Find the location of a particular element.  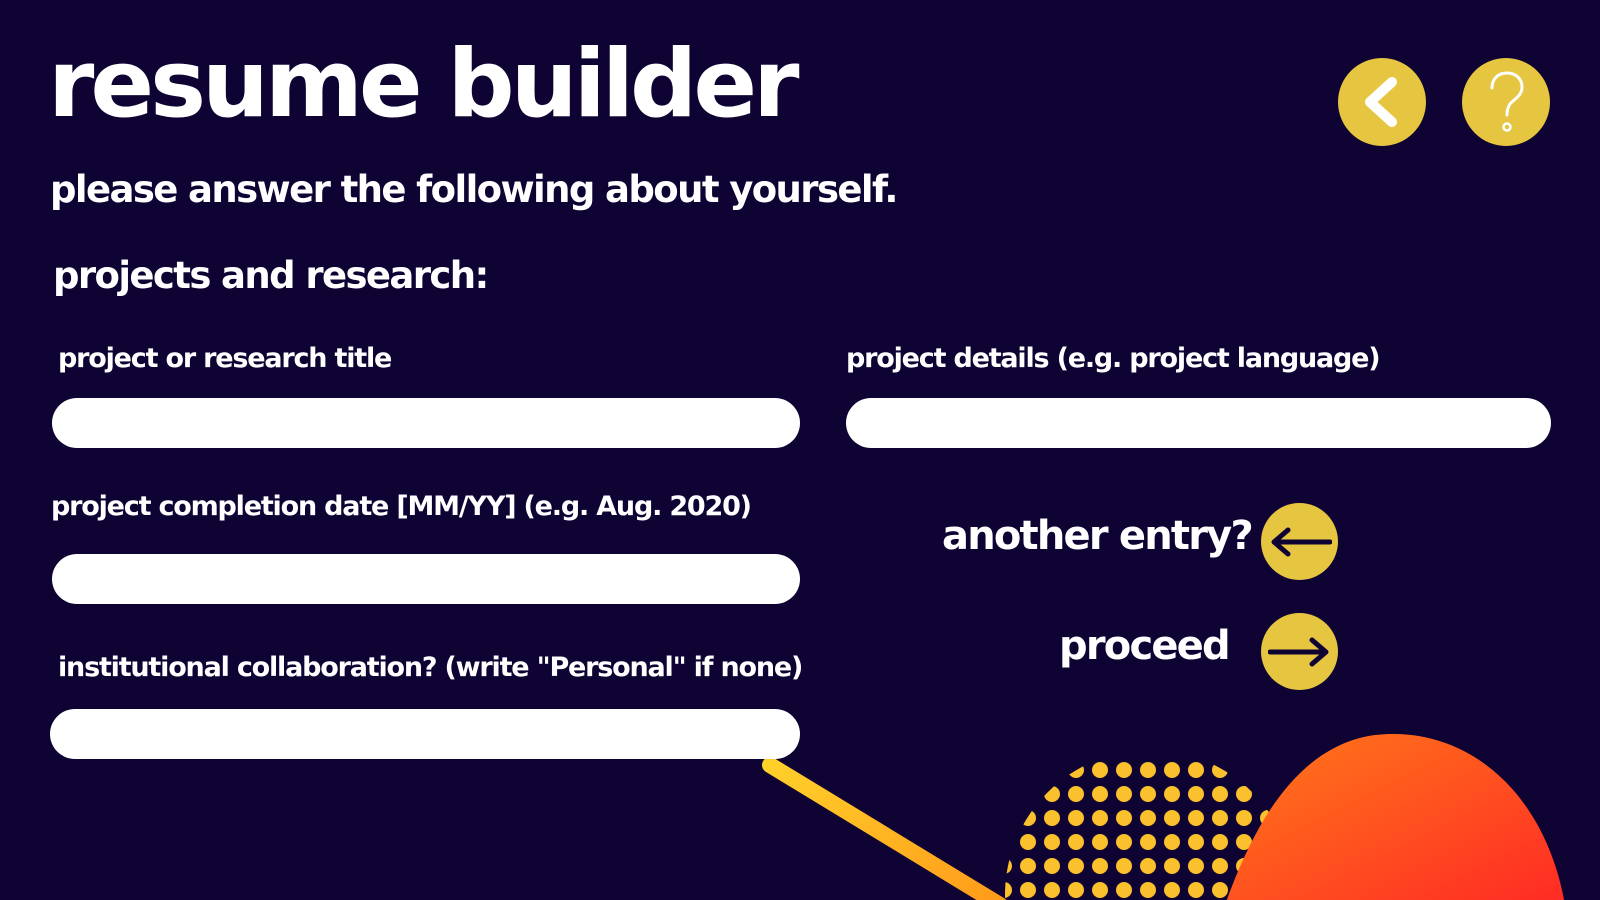

collaboration-input is located at coordinates (425, 734).